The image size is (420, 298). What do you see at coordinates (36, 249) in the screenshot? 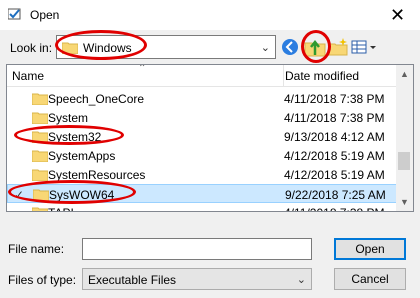
I see `file-name-label: File name:` at bounding box center [36, 249].